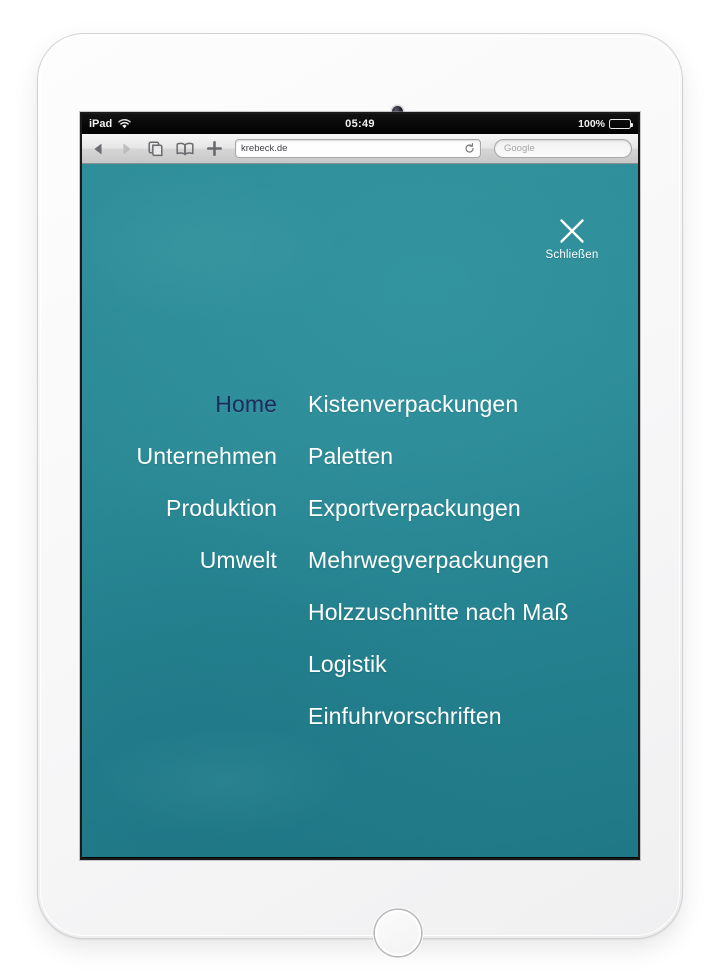 This screenshot has height=972, width=720. Describe the element at coordinates (185, 149) in the screenshot. I see `bookmarks-book-icon` at that location.